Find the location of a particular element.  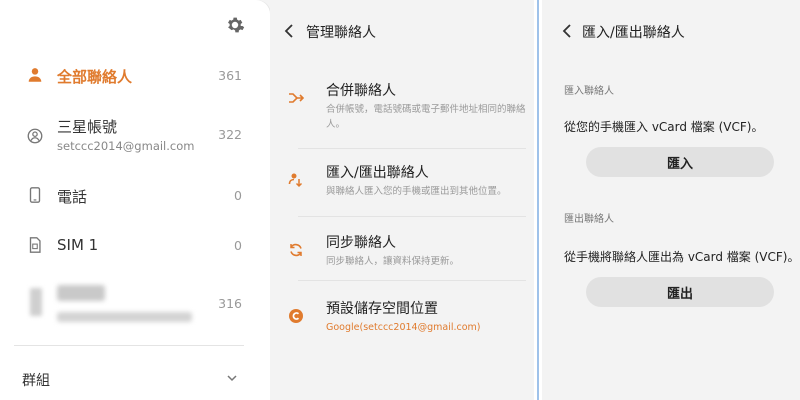

import-export-contacts-item: 匯入/匯出聯絡人 與聯絡人匯入您的手機或匯出到其他位置。 is located at coordinates (408, 189).